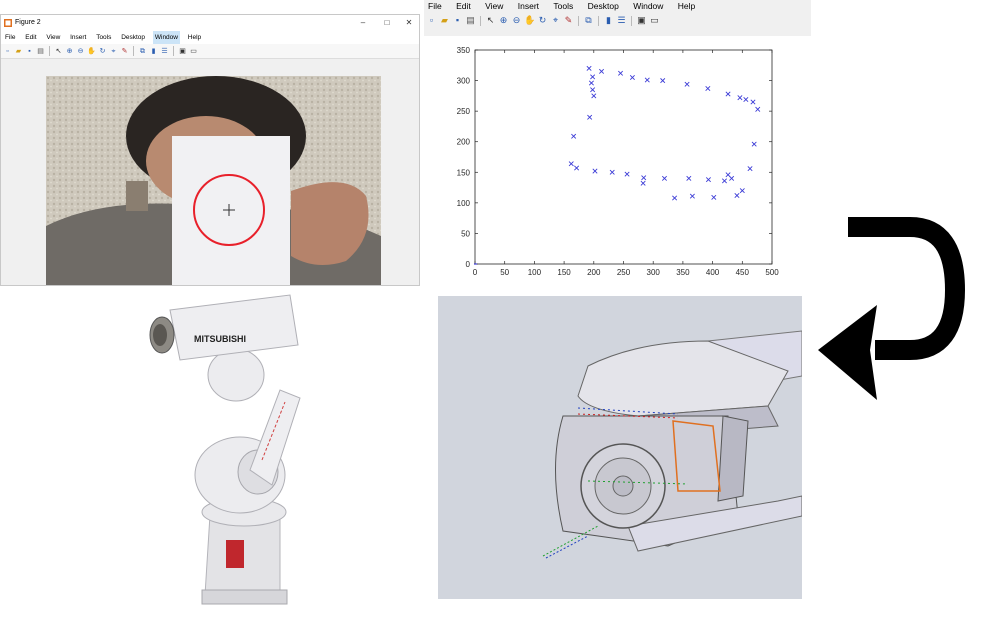 The height and width of the screenshot is (639, 981). I want to click on robot-arm-photo: MITSUBISHI, so click(225, 449).